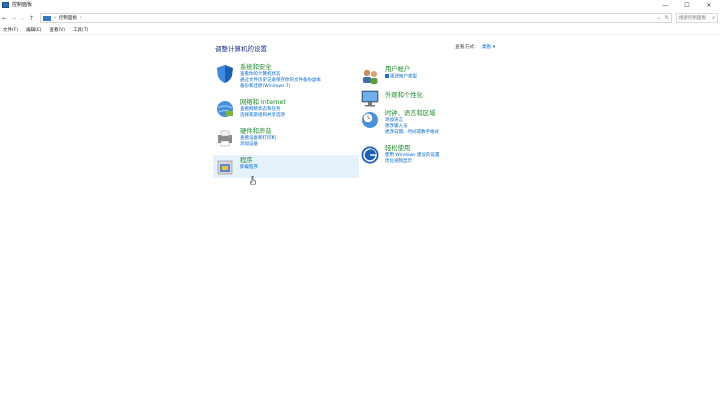  I want to click on forward-button: →, so click(13, 18).